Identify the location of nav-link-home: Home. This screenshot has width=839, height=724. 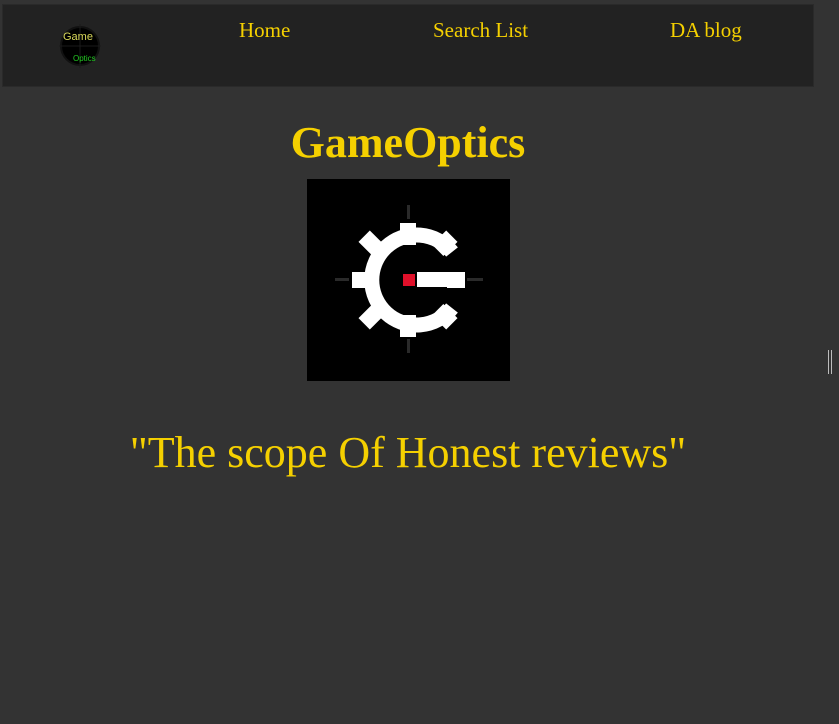
(264, 30).